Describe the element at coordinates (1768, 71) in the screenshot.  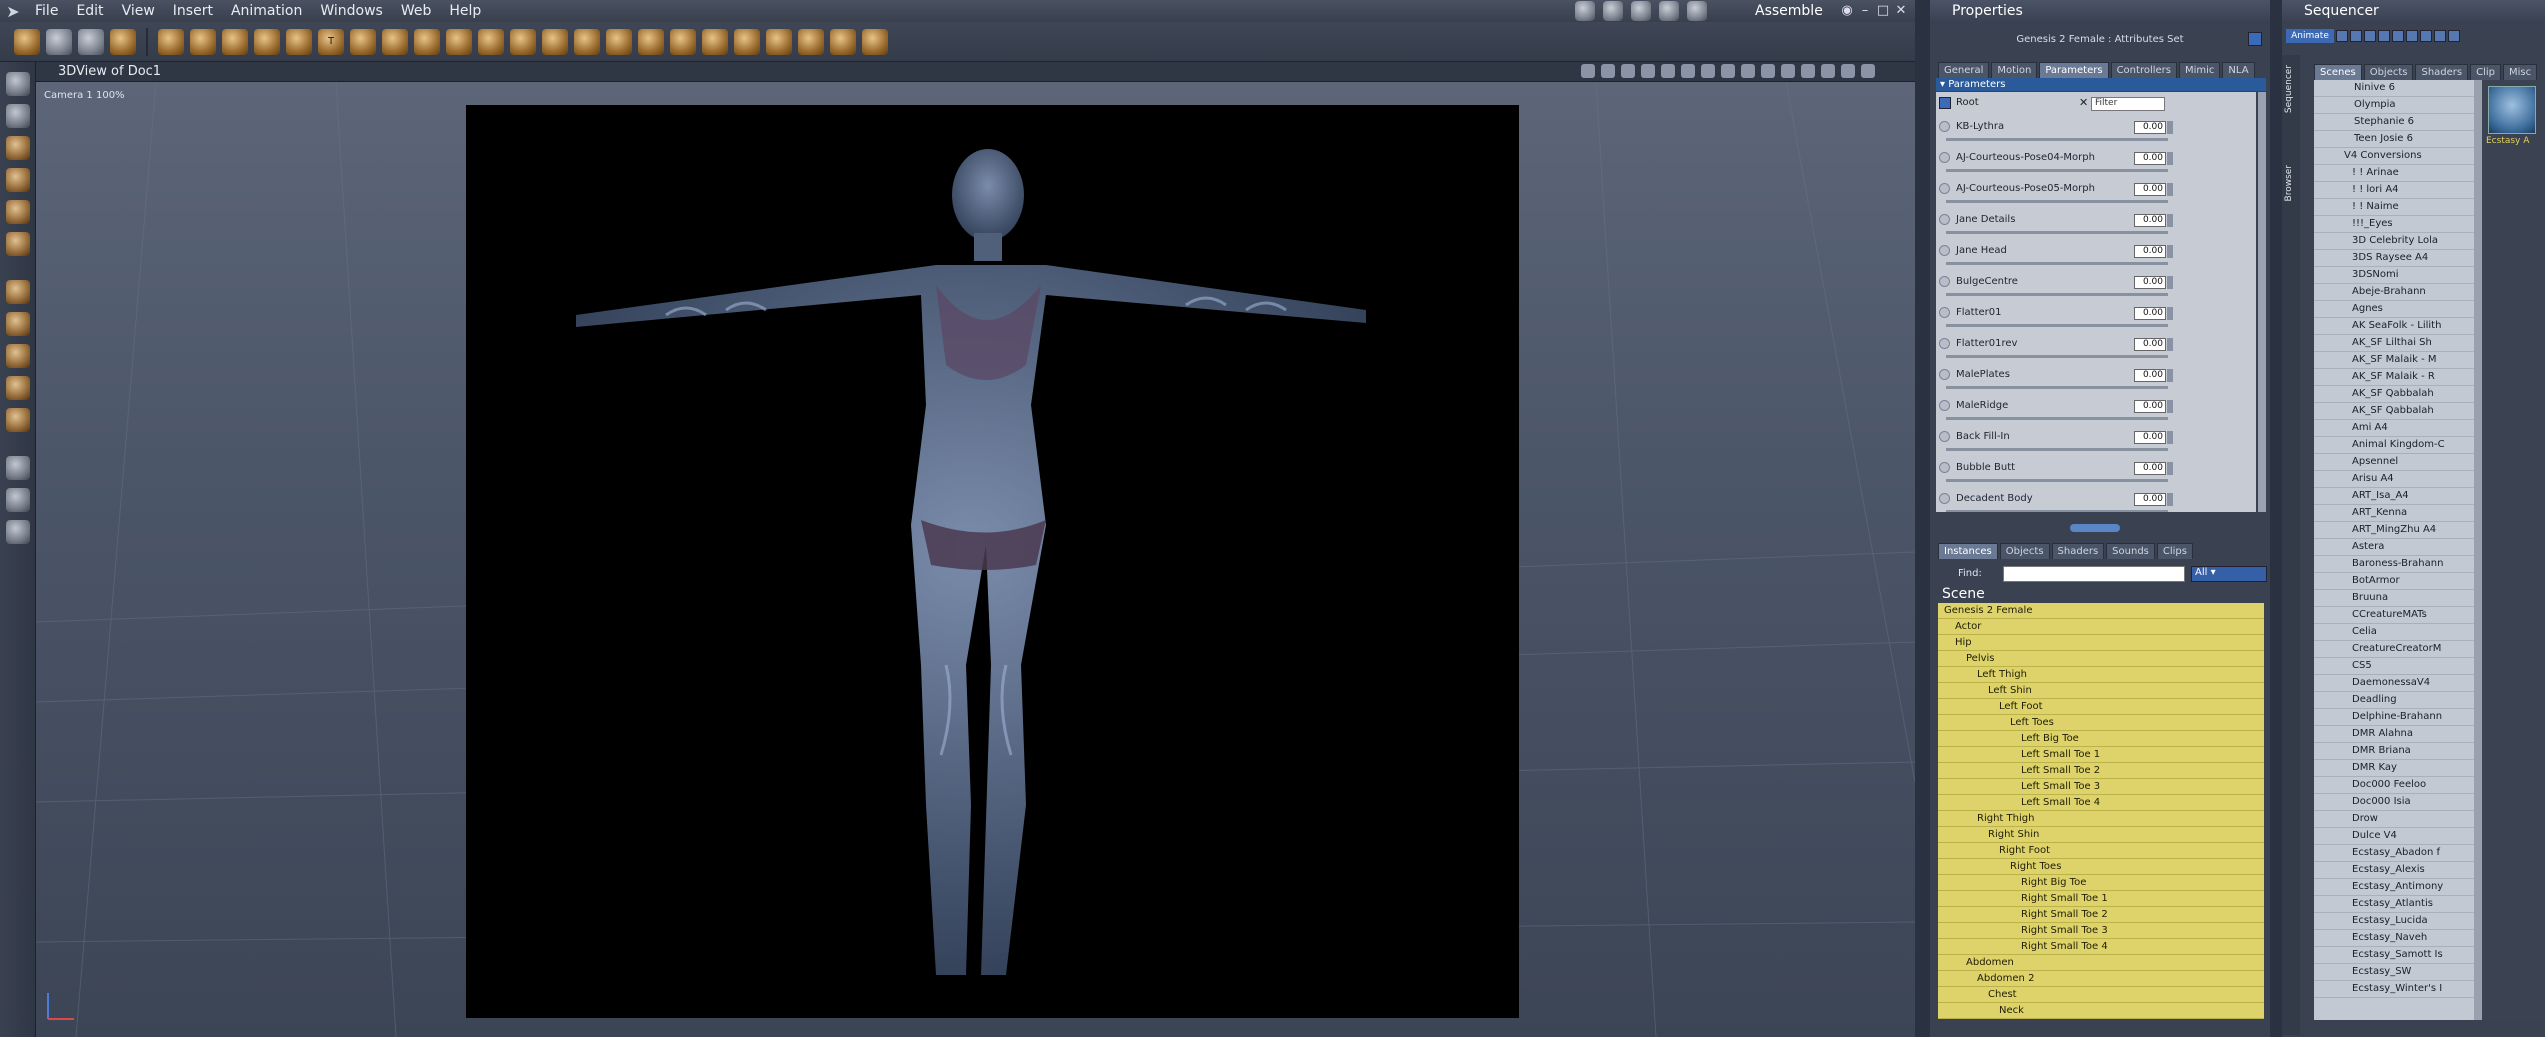
I see `shading-icon` at that location.